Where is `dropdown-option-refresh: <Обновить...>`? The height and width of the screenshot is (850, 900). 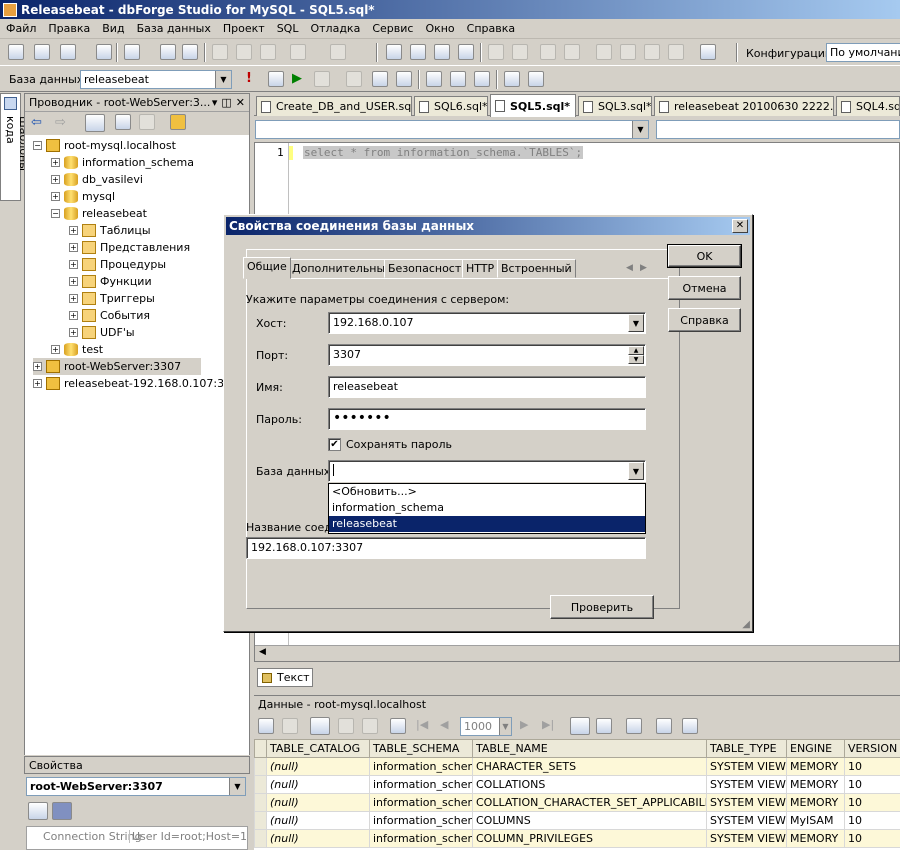 dropdown-option-refresh: <Обновить...> is located at coordinates (487, 492).